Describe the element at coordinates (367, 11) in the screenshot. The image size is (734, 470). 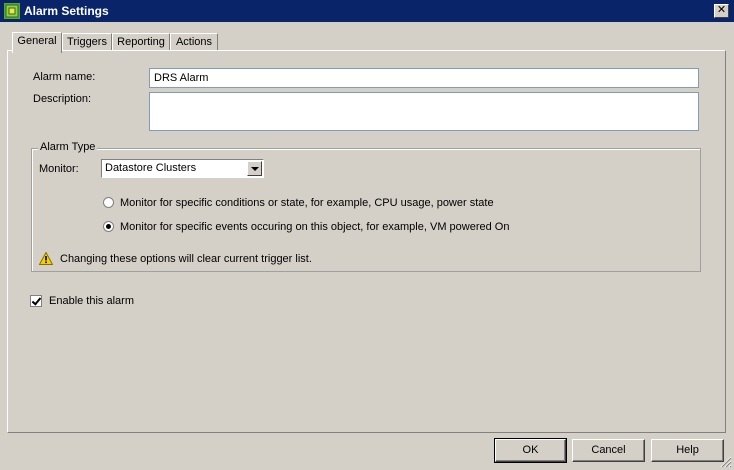
I see `title-bar: Alarm Settings ✕` at that location.